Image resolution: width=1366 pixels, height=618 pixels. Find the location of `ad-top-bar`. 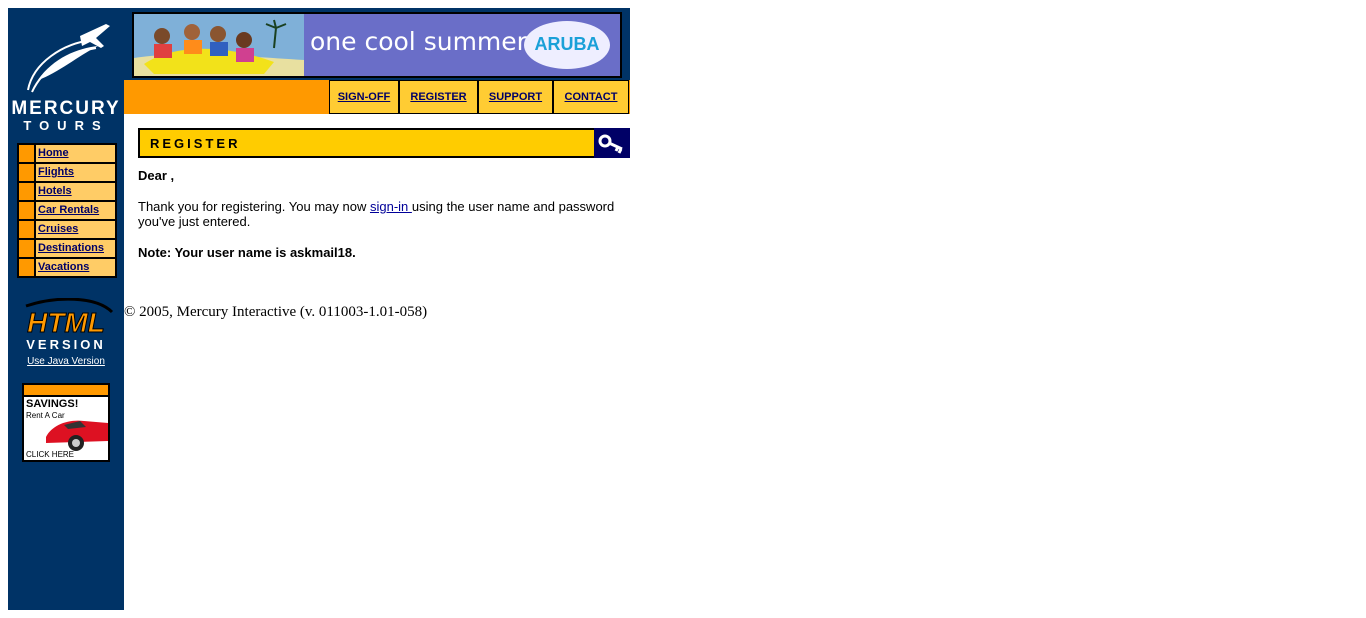

ad-top-bar is located at coordinates (66, 390).